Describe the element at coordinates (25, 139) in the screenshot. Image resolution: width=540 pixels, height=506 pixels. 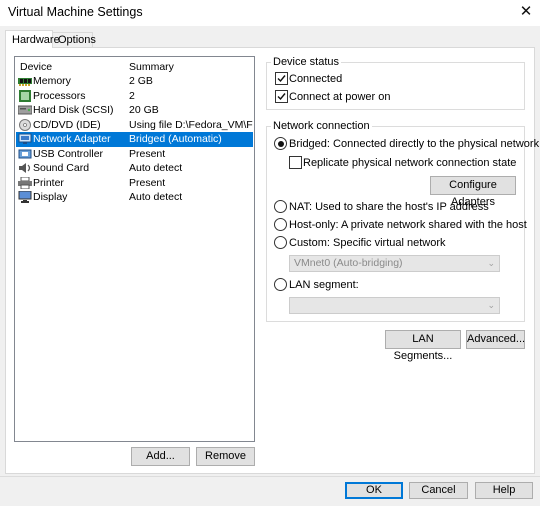
I see `network-adapter-icon` at that location.